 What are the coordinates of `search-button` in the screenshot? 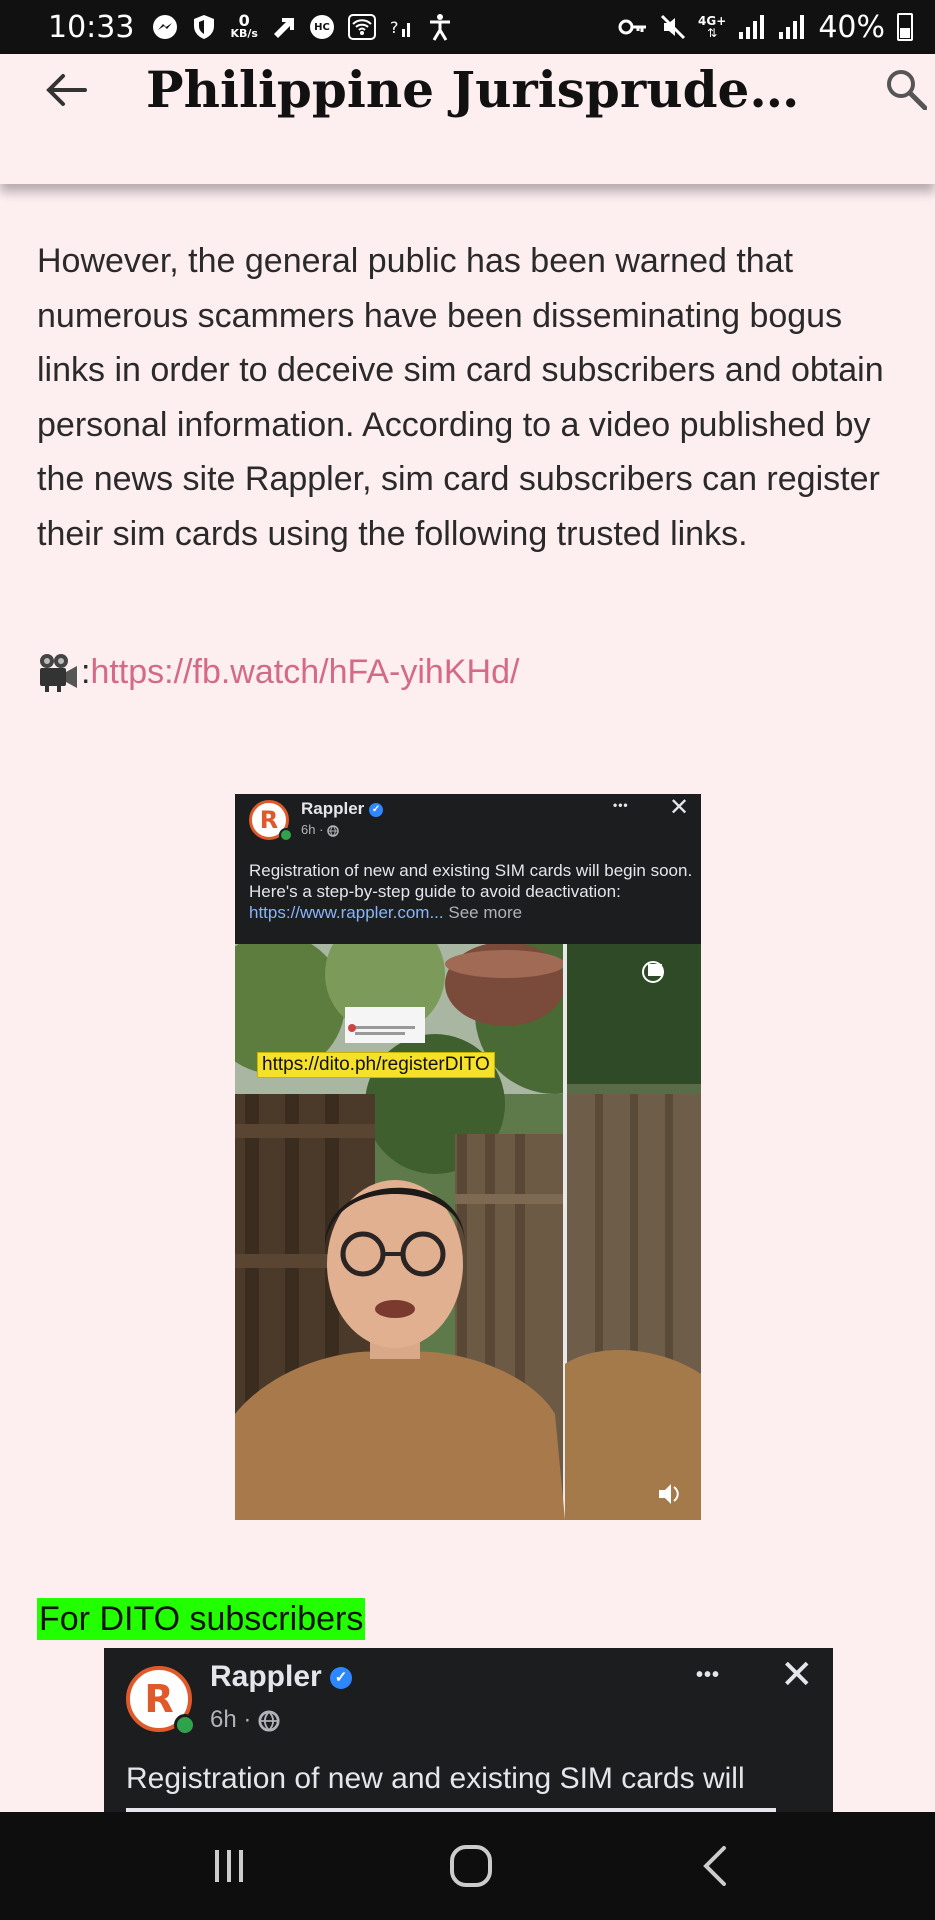 It's located at (905, 89).